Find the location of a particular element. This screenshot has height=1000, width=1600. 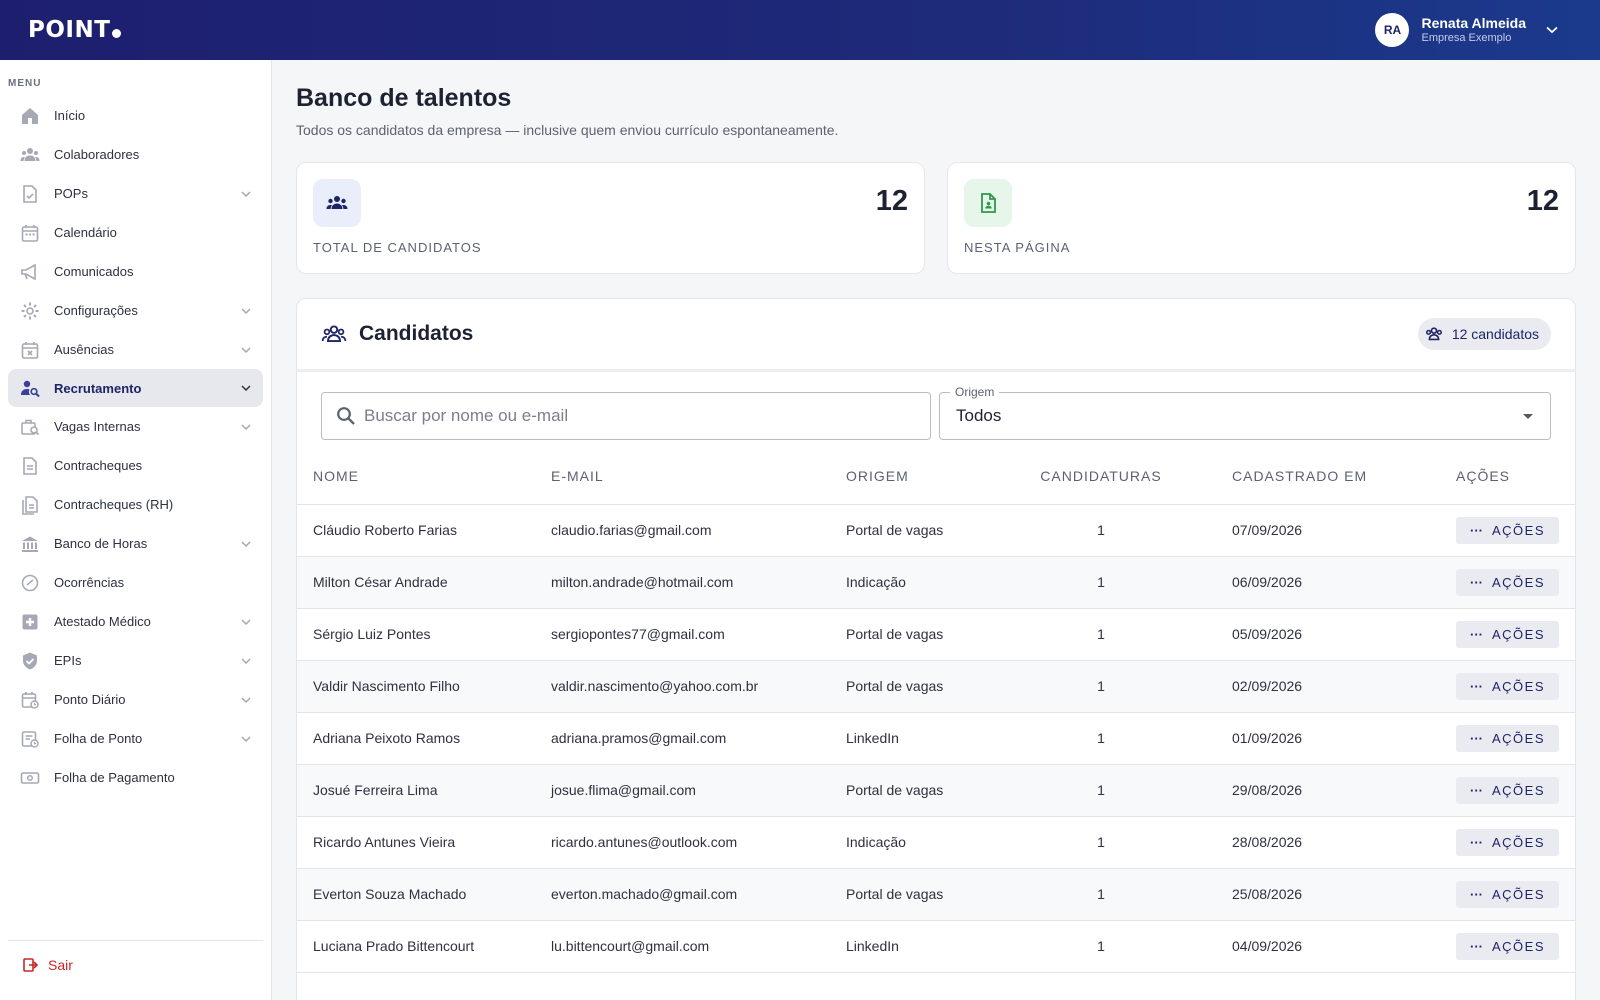

cell-date: 05/09/2026 is located at coordinates (1267, 634).